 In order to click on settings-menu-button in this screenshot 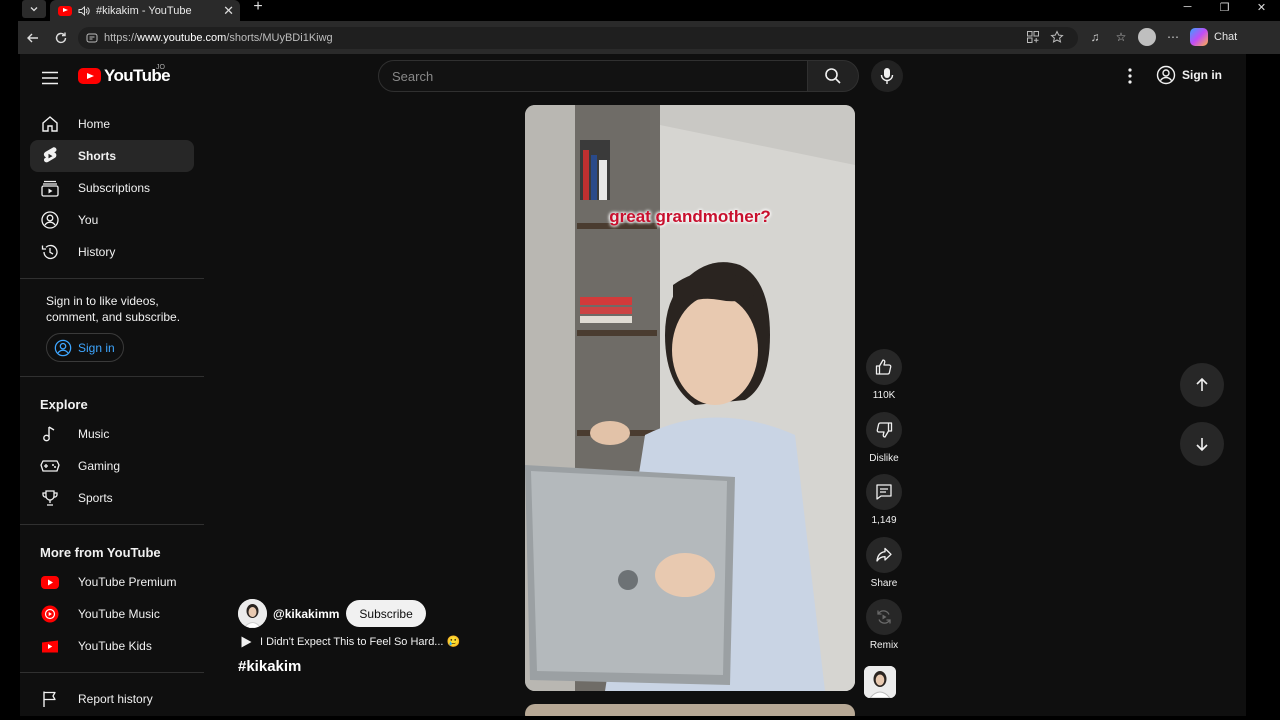, I will do `click(1130, 76)`.